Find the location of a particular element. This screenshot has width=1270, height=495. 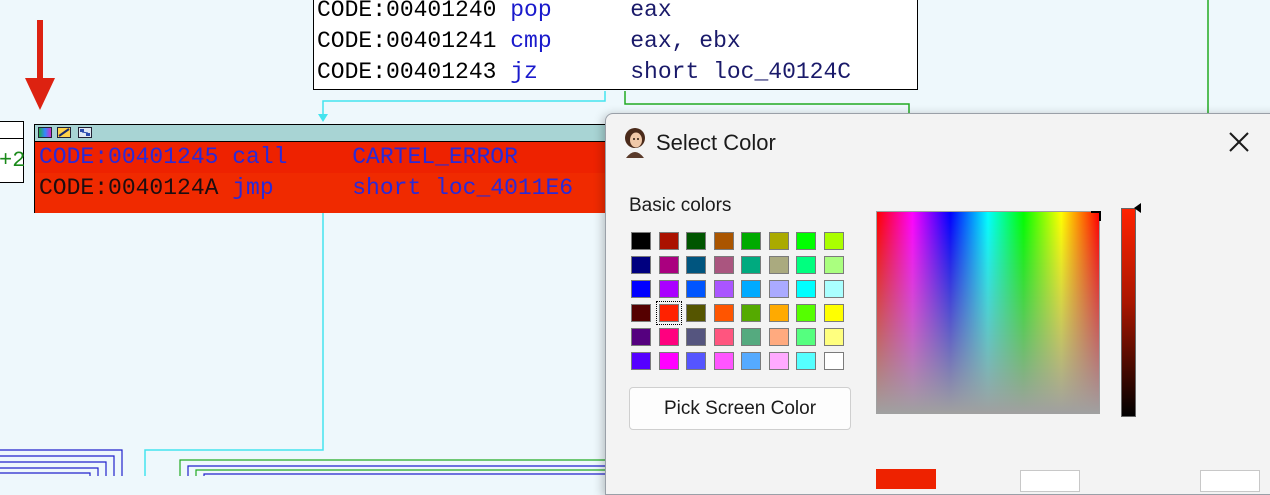

node-color-icon is located at coordinates (45, 132).